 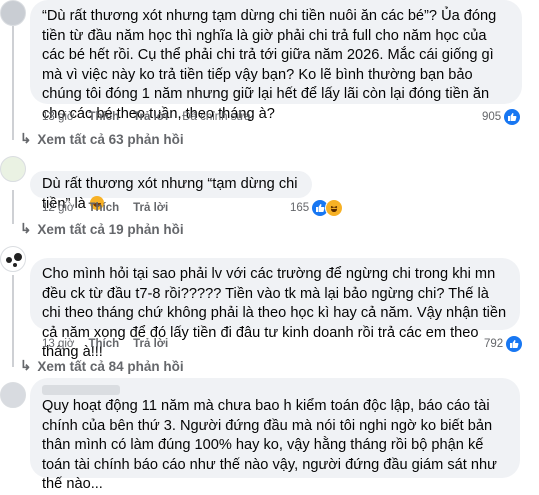 What do you see at coordinates (216, 117) in the screenshot?
I see `edited-label: Đã chỉnh sửa` at bounding box center [216, 117].